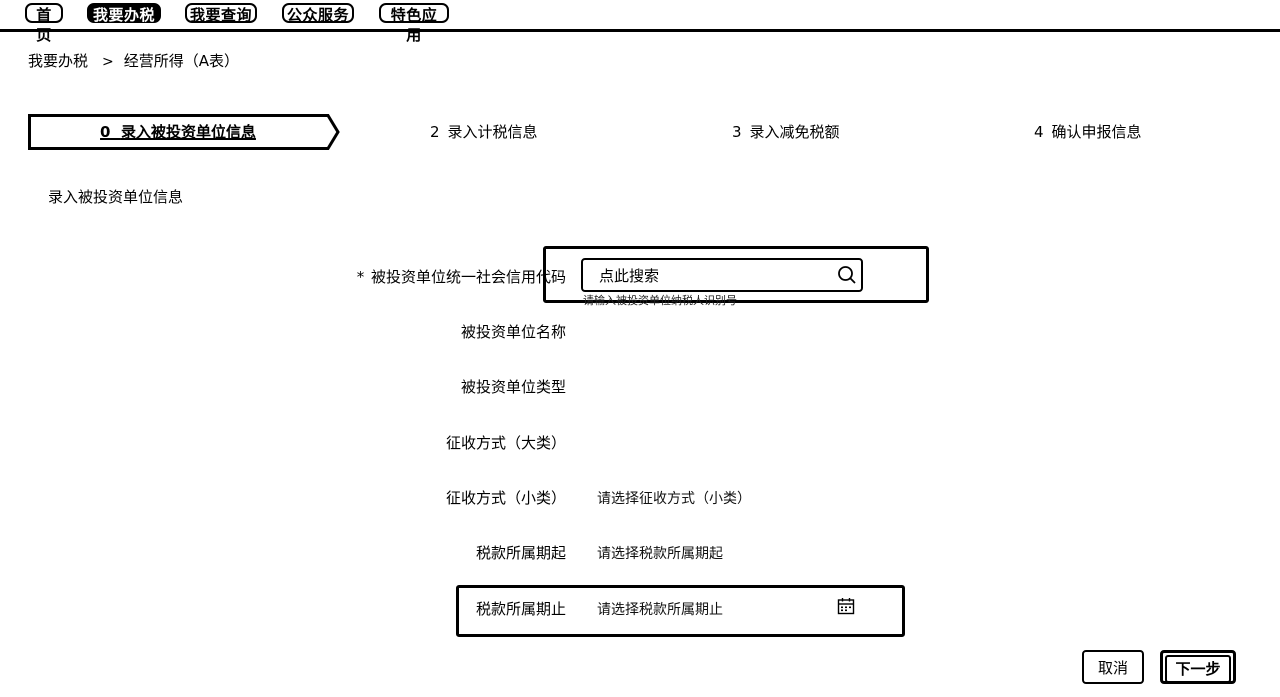 The image size is (1280, 697). What do you see at coordinates (318, 13) in the screenshot?
I see `nav-item-public-service: 公众服务` at bounding box center [318, 13].